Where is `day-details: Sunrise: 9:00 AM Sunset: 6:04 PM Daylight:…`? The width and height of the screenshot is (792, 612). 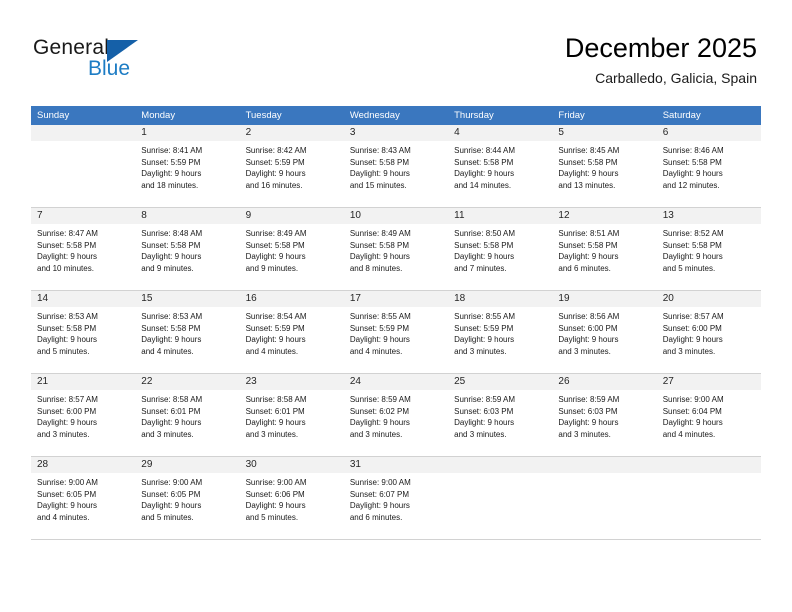 day-details: Sunrise: 9:00 AM Sunset: 6:04 PM Daylight:… is located at coordinates (709, 415).